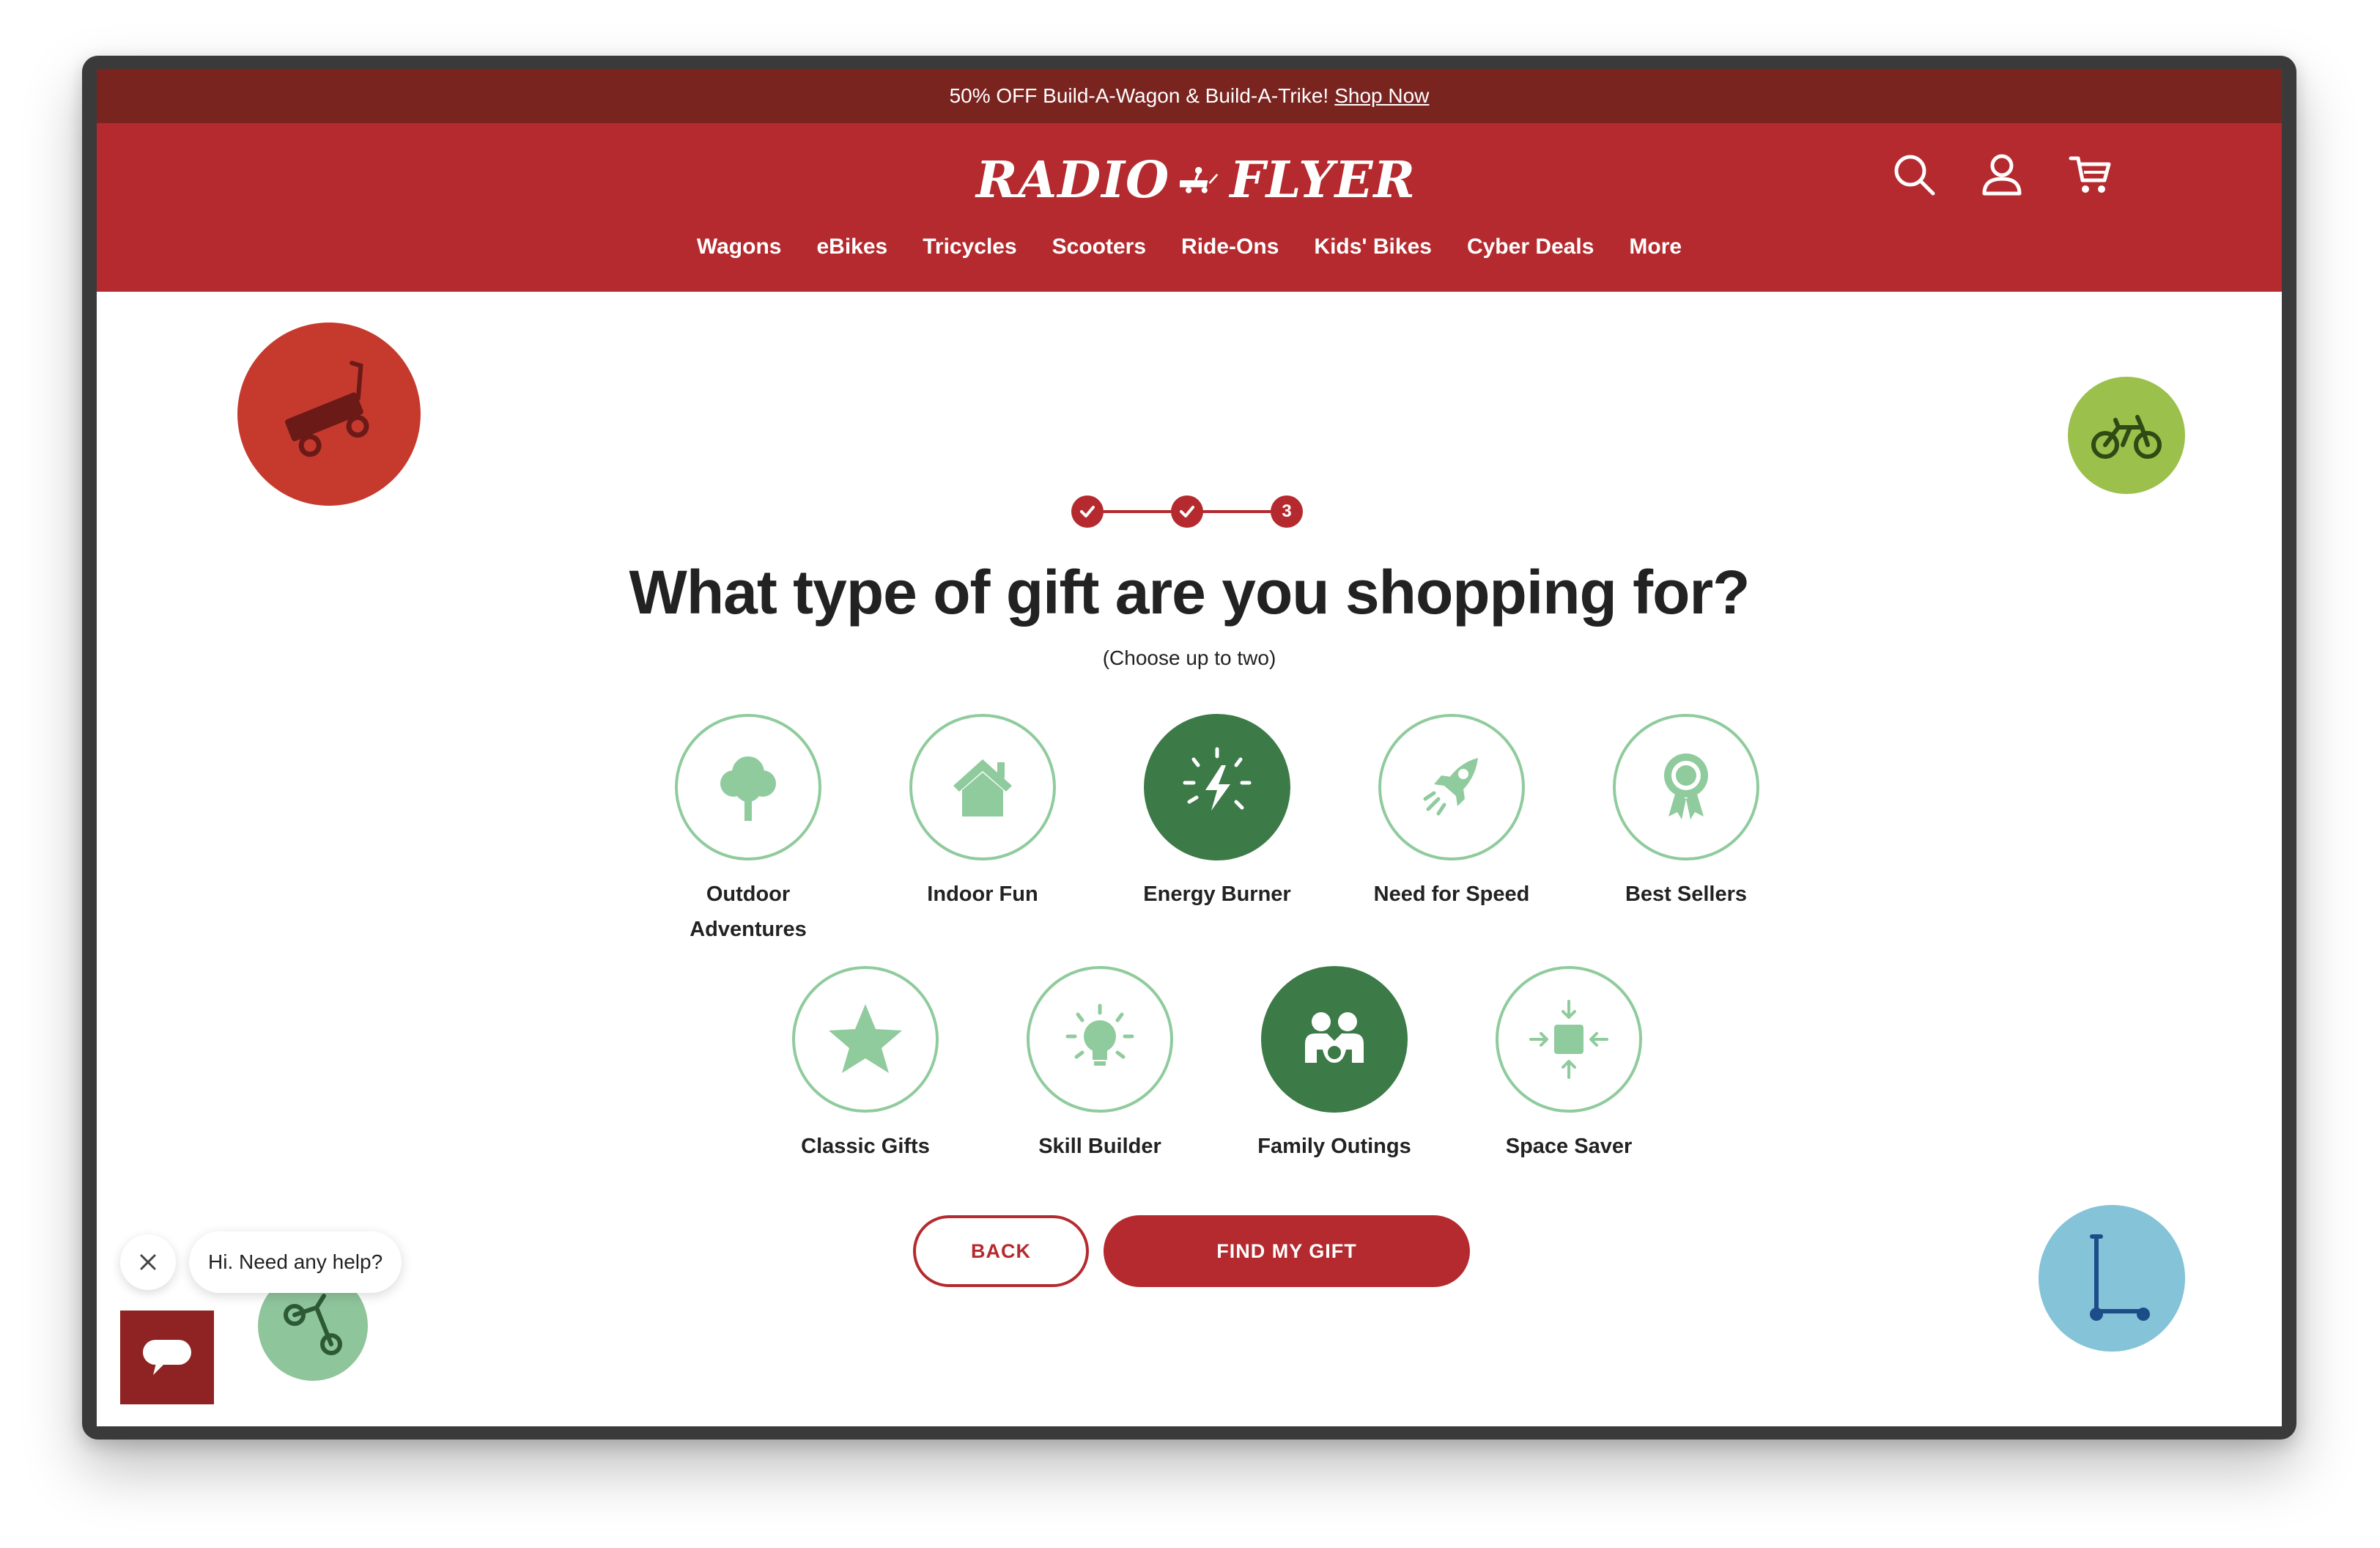 The width and height of the screenshot is (2380, 1548). I want to click on nav-item-tricycles: Tricycles, so click(969, 247).